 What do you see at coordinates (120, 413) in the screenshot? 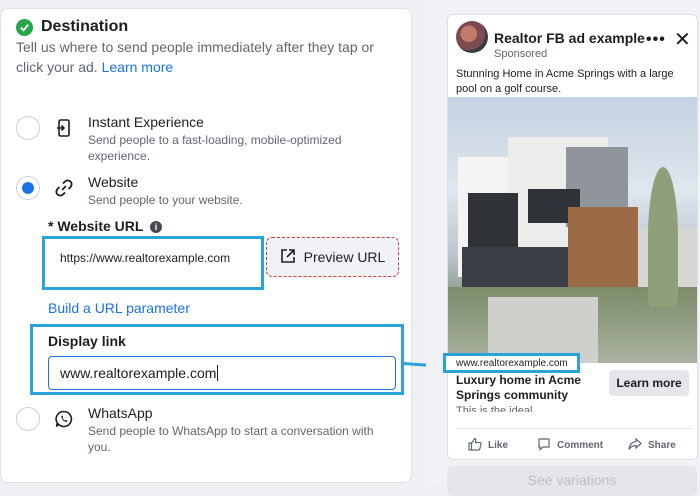
I see `option-label: WhatsApp` at bounding box center [120, 413].